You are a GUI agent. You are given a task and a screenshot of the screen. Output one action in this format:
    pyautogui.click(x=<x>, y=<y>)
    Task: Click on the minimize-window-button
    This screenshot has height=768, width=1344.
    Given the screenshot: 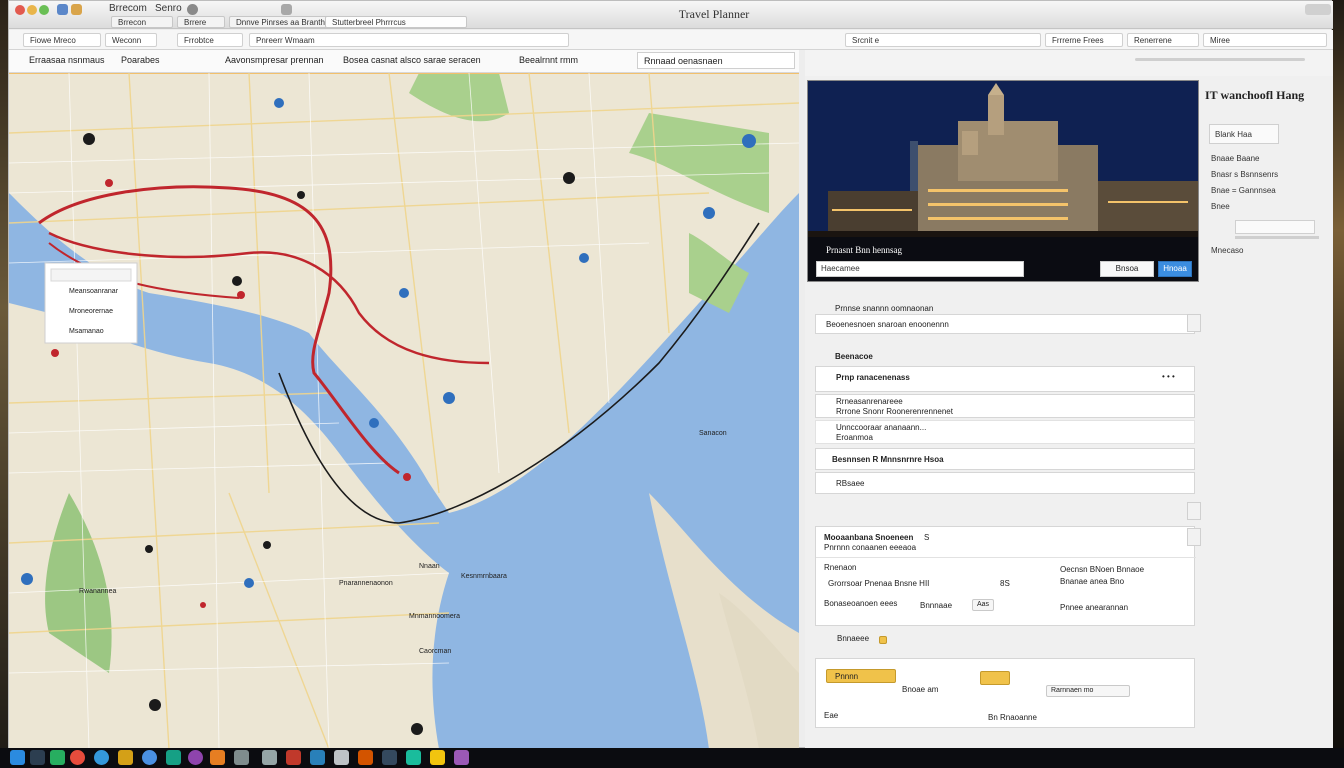 What is the action you would take?
    pyautogui.click(x=32, y=10)
    